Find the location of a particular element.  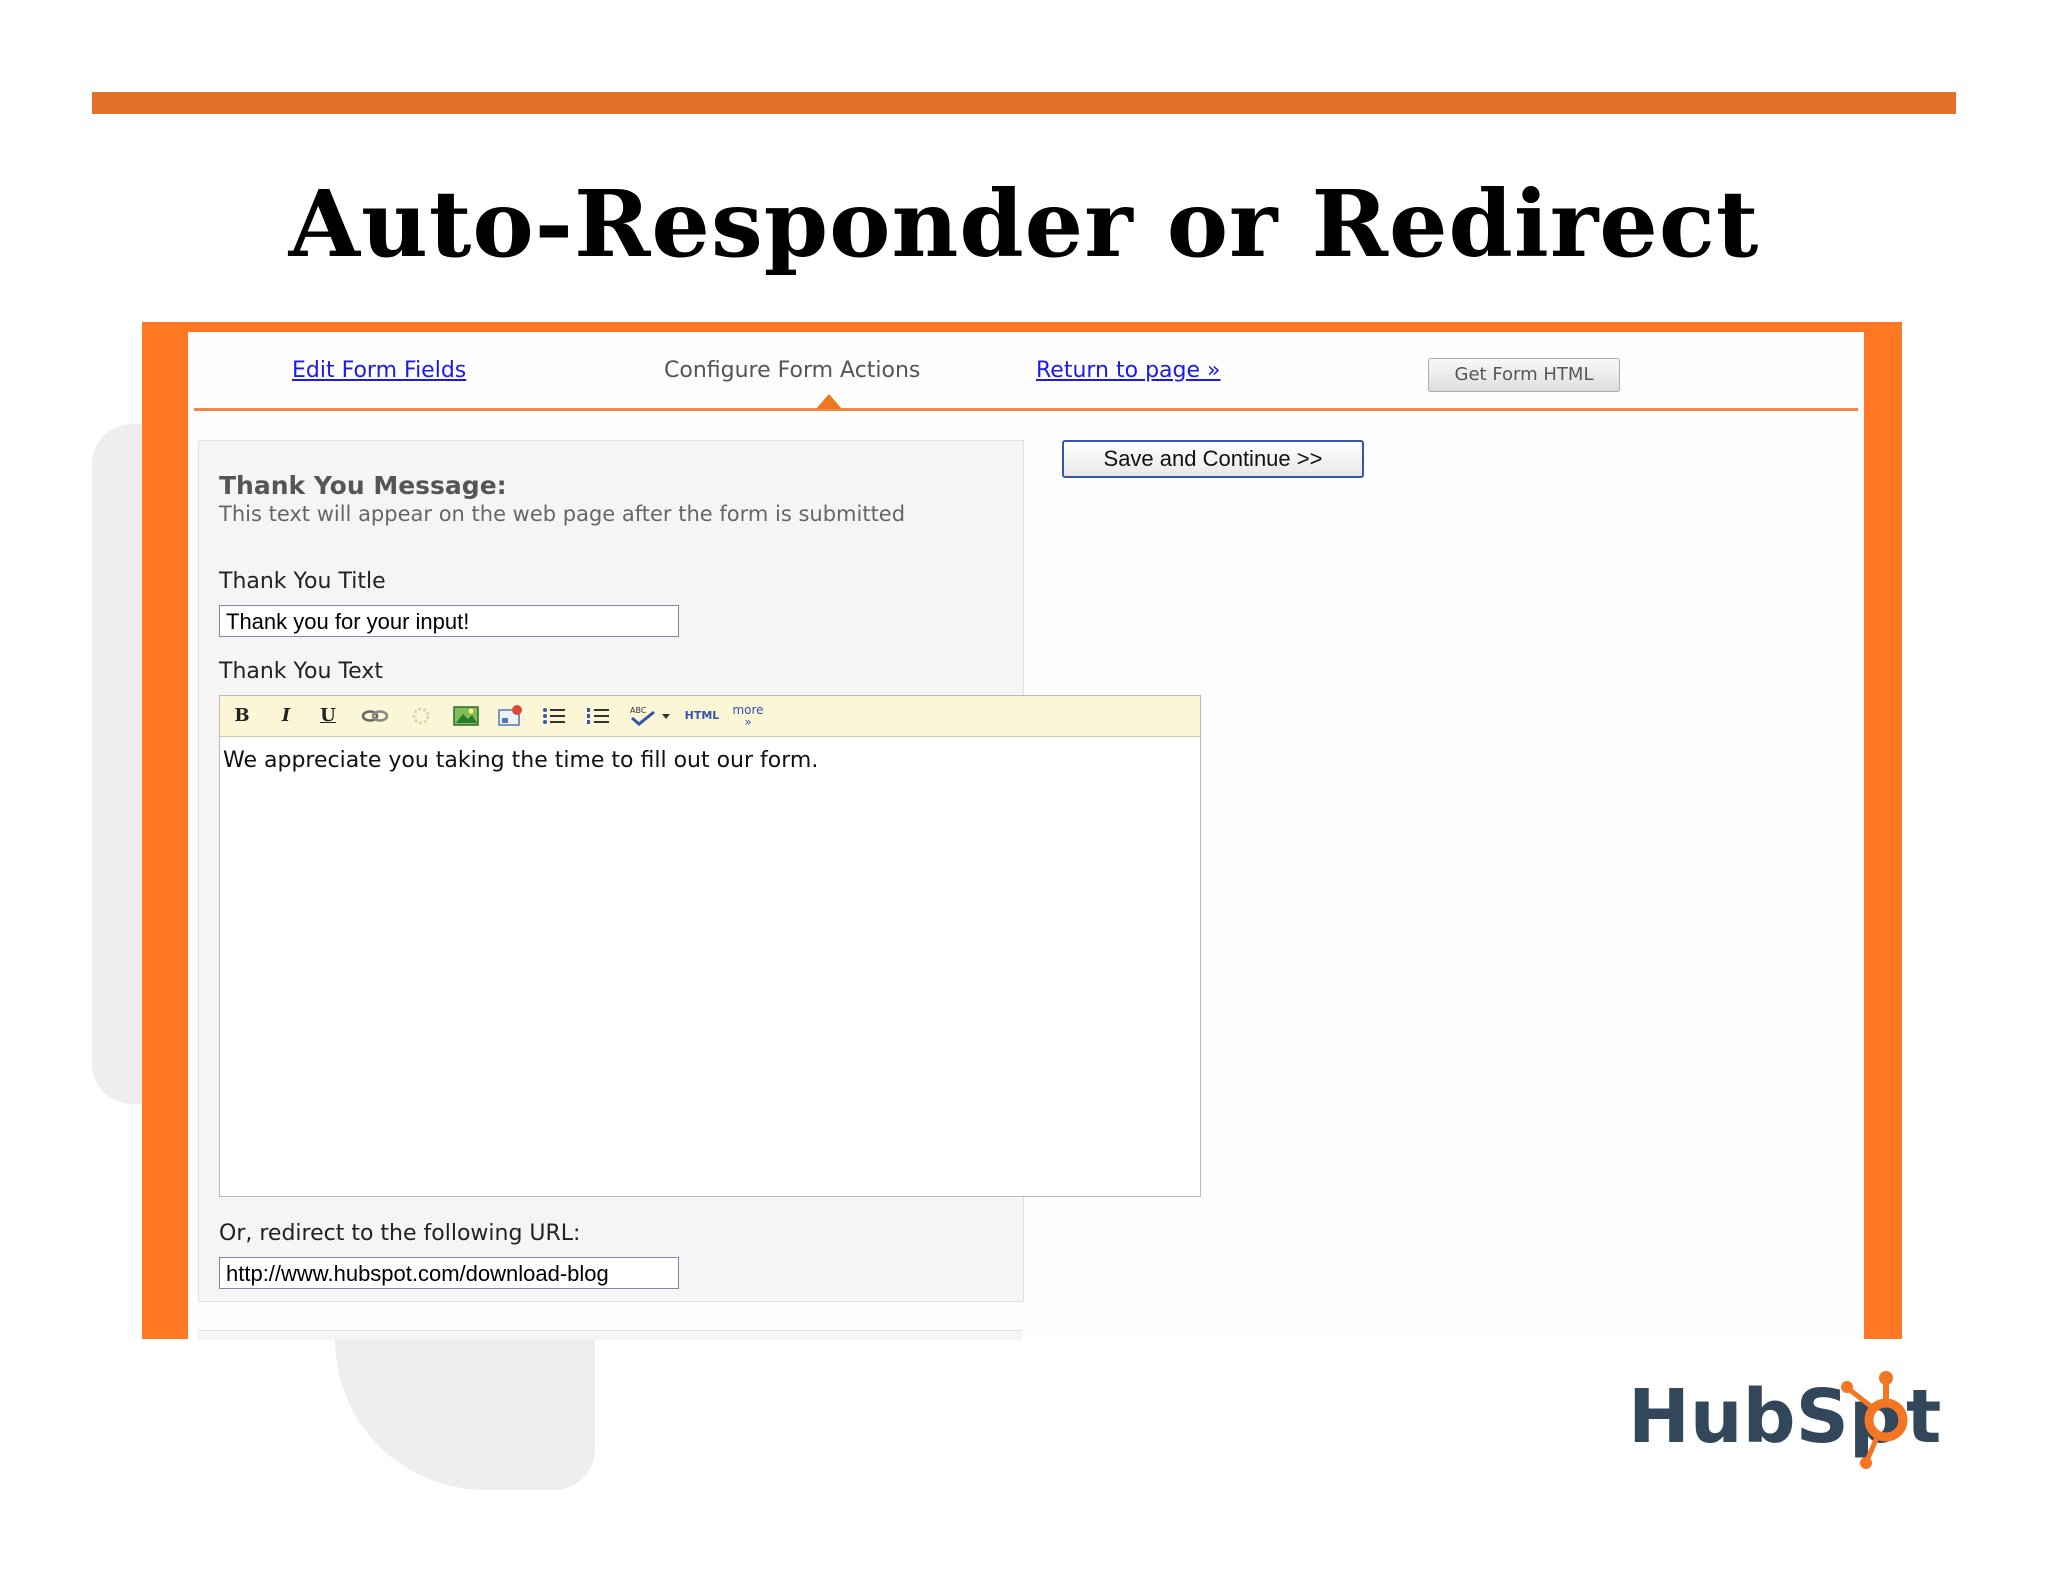

tab-configure-form-actions: Configure Form Actions is located at coordinates (792, 370).